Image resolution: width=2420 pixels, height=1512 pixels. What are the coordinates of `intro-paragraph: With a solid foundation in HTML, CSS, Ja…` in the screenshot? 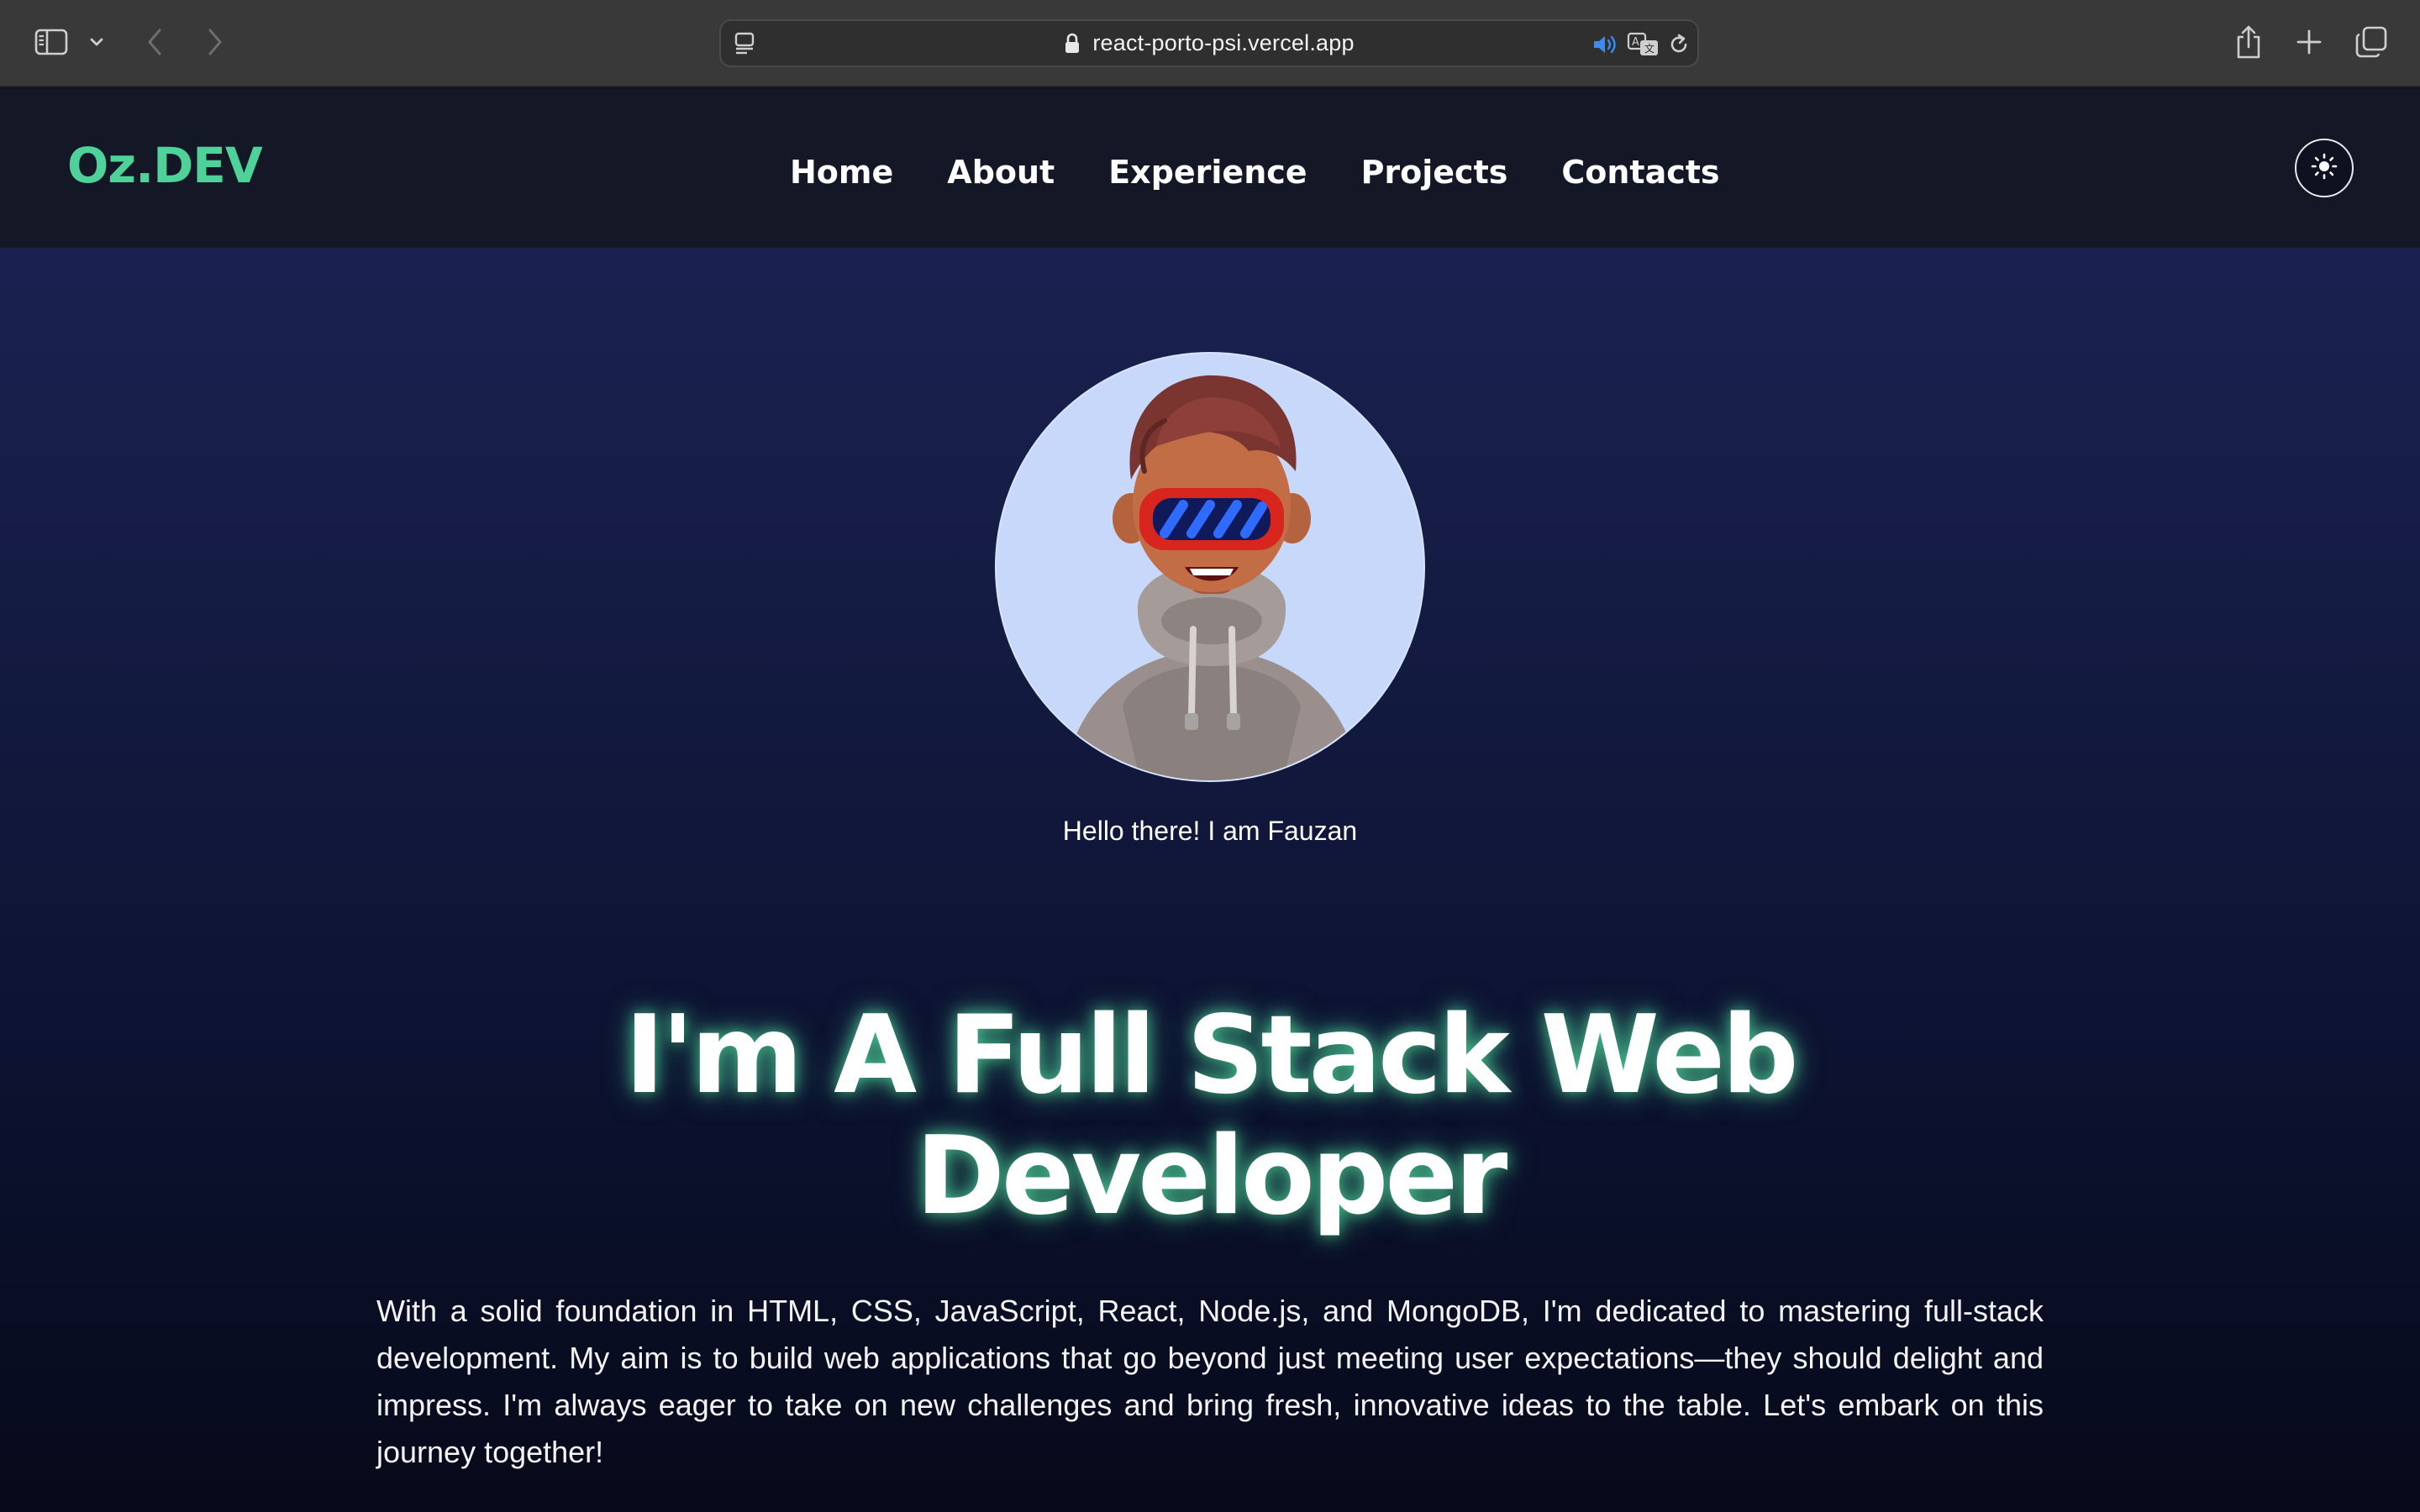 It's located at (1210, 1381).